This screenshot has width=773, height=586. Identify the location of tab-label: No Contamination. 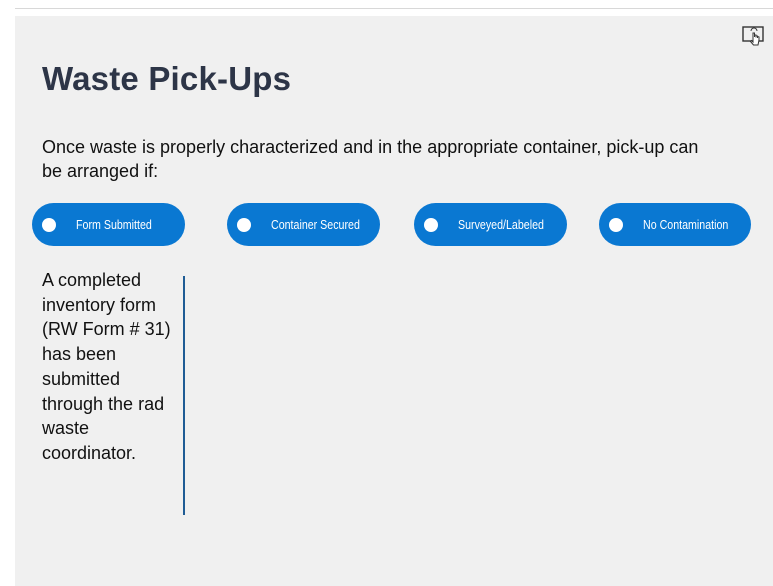
(686, 224).